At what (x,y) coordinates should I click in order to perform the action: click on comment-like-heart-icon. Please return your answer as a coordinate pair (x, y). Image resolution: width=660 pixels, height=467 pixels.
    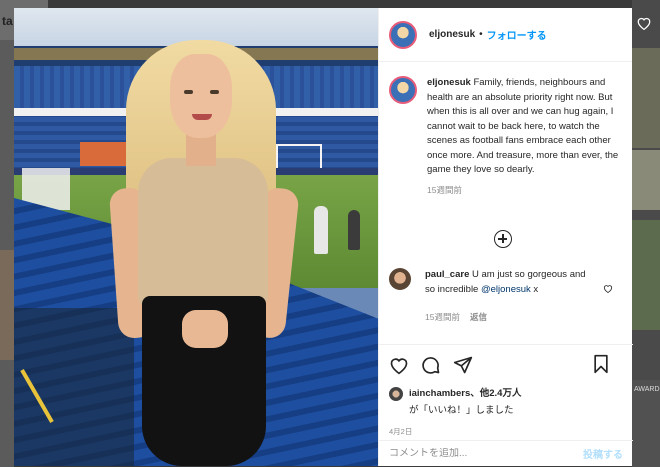
    Looking at the image, I should click on (608, 287).